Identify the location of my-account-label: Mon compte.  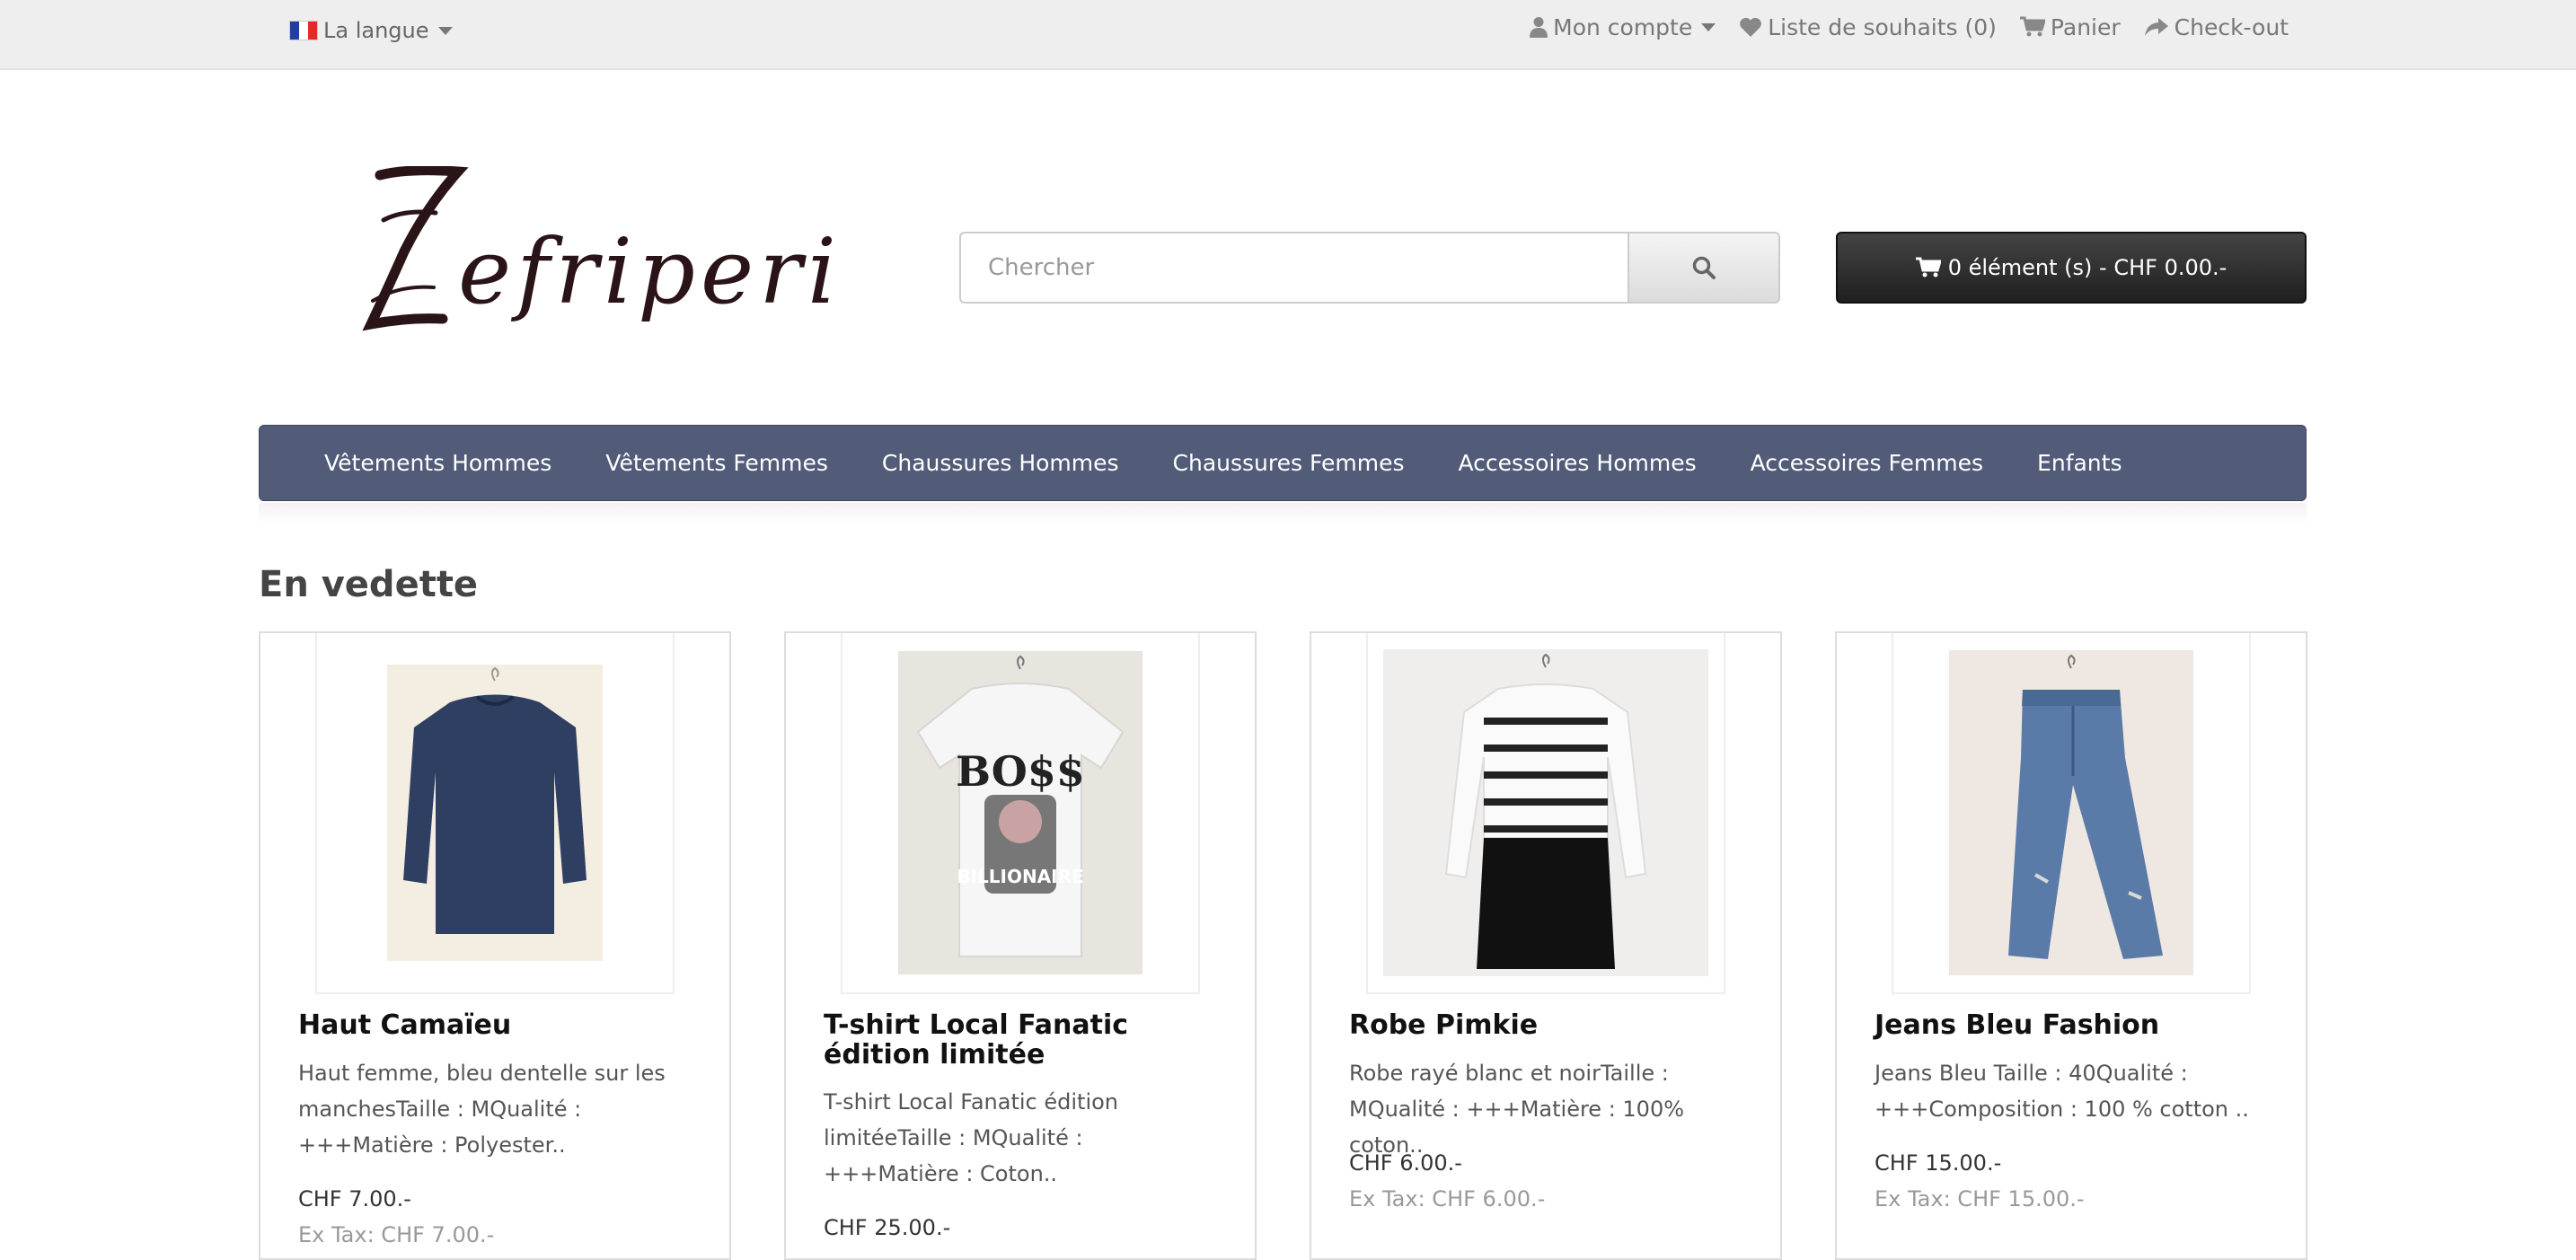
(1623, 26).